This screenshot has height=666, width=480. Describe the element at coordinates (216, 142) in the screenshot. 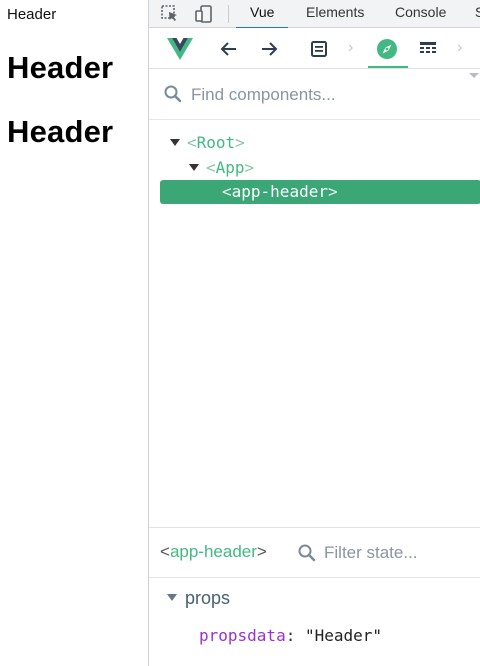

I see `tree-node-label: Root` at that location.